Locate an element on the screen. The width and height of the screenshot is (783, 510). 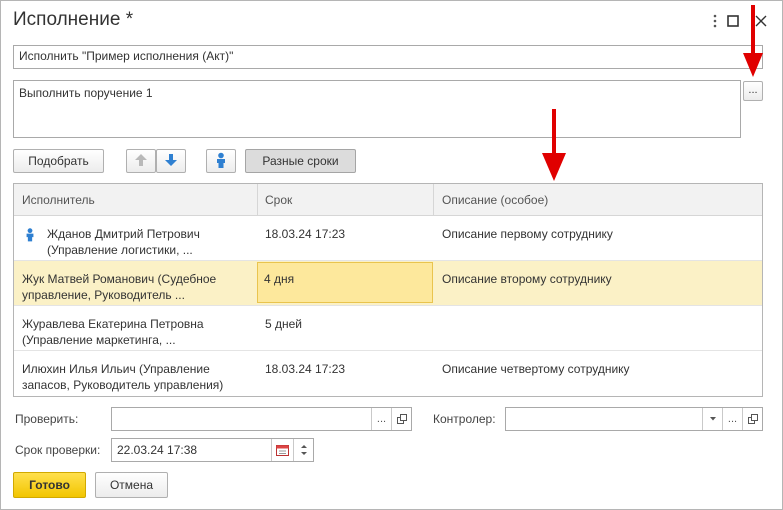
description-textarea: Выполнить поручение 1 is located at coordinates (377, 109).